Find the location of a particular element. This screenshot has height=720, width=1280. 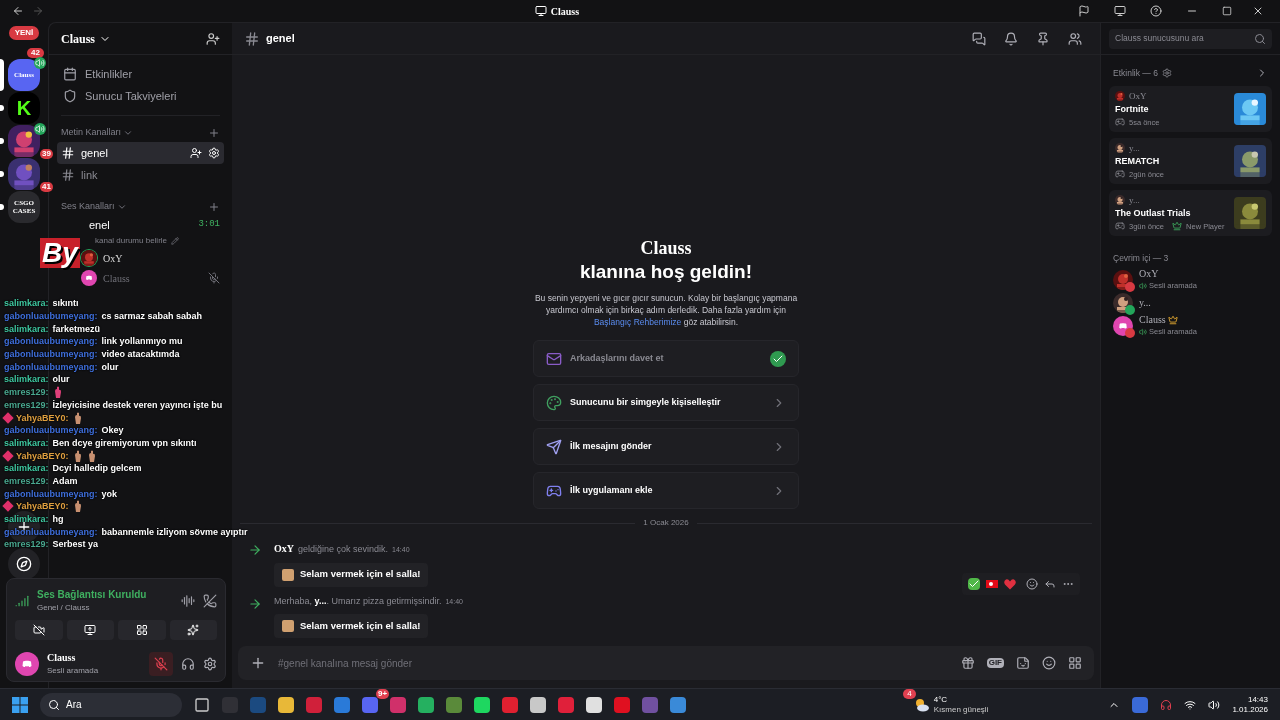

gift-icon is located at coordinates (967, 663).